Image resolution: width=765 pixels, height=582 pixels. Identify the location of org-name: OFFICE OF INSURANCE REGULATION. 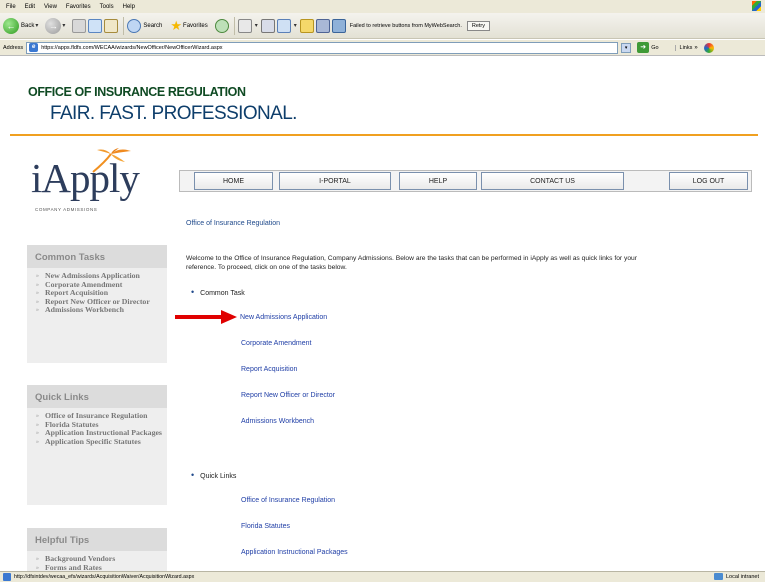
(137, 92).